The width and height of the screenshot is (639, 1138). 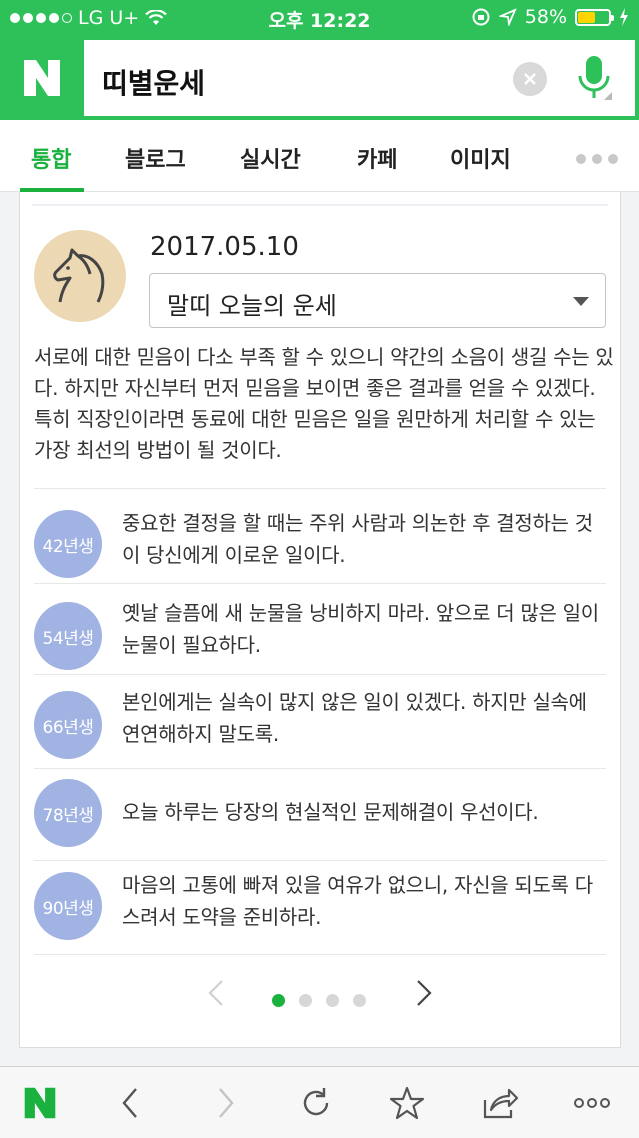 What do you see at coordinates (319, 156) in the screenshot?
I see `search-tabs: 통합 블로그 실시간 카페 이미지` at bounding box center [319, 156].